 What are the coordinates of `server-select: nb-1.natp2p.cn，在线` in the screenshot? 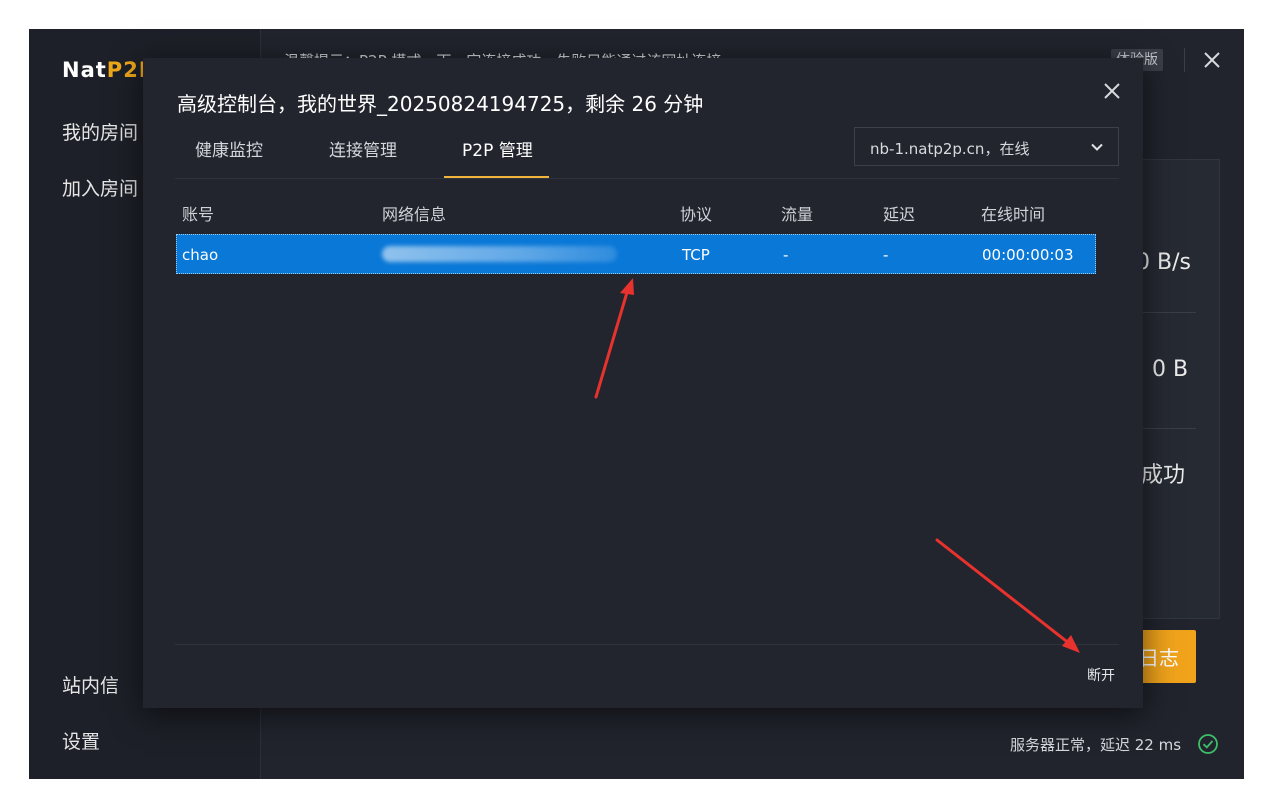 It's located at (986, 146).